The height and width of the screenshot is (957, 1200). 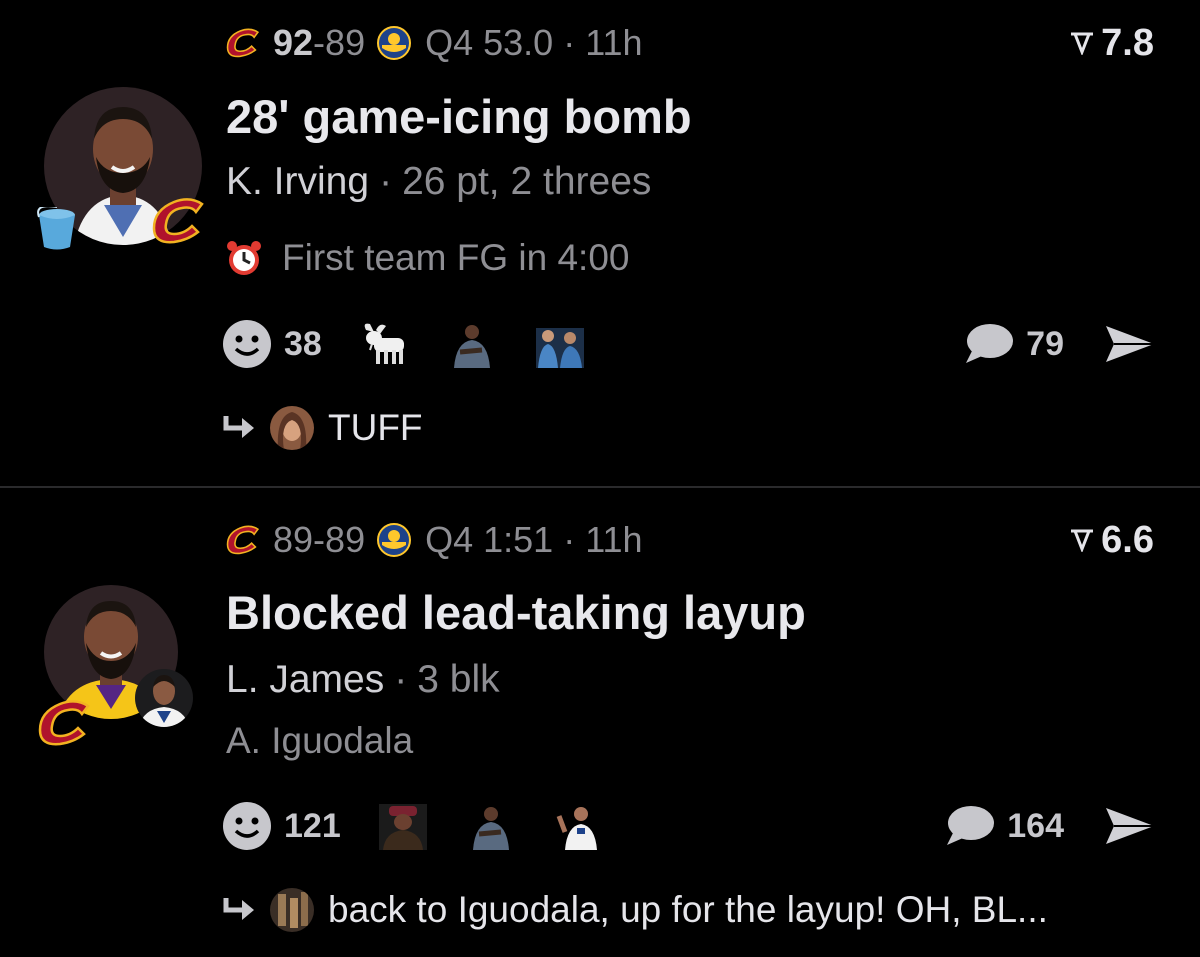 What do you see at coordinates (489, 42) in the screenshot?
I see `game-clock: Q4 53.0` at bounding box center [489, 42].